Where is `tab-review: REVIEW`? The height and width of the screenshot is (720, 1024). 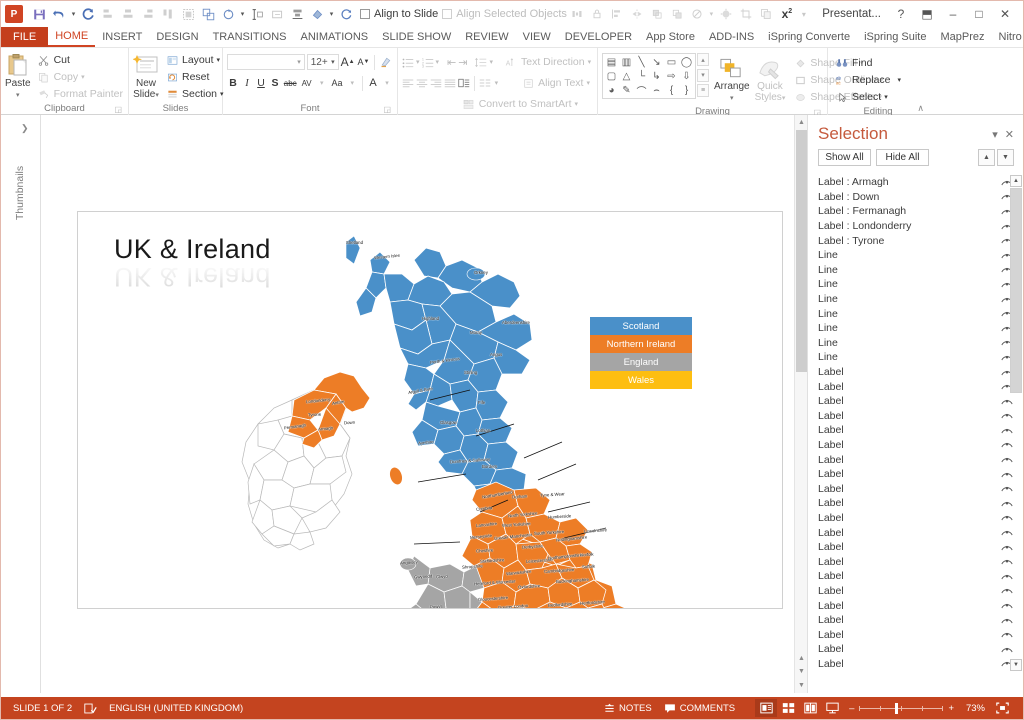 tab-review: REVIEW is located at coordinates (486, 37).